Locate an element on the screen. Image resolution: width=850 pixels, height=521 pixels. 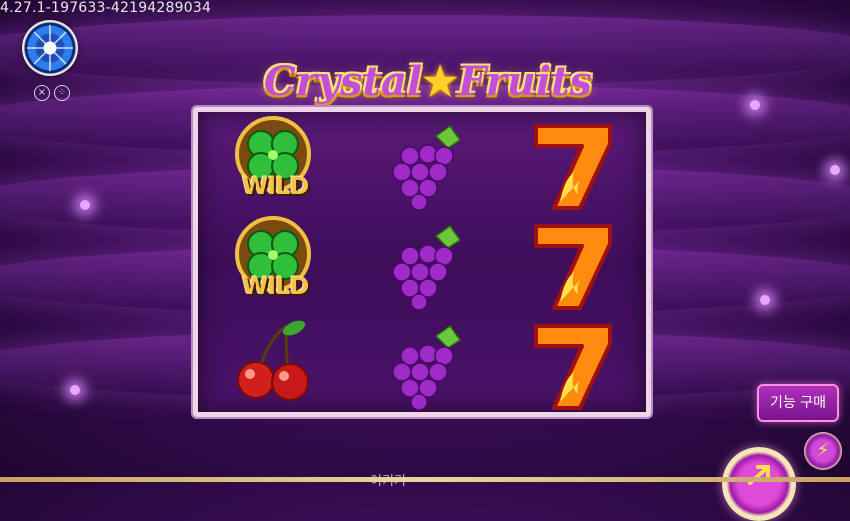
build-version: 4.27.1-197633-42194289034 is located at coordinates (106, 8).